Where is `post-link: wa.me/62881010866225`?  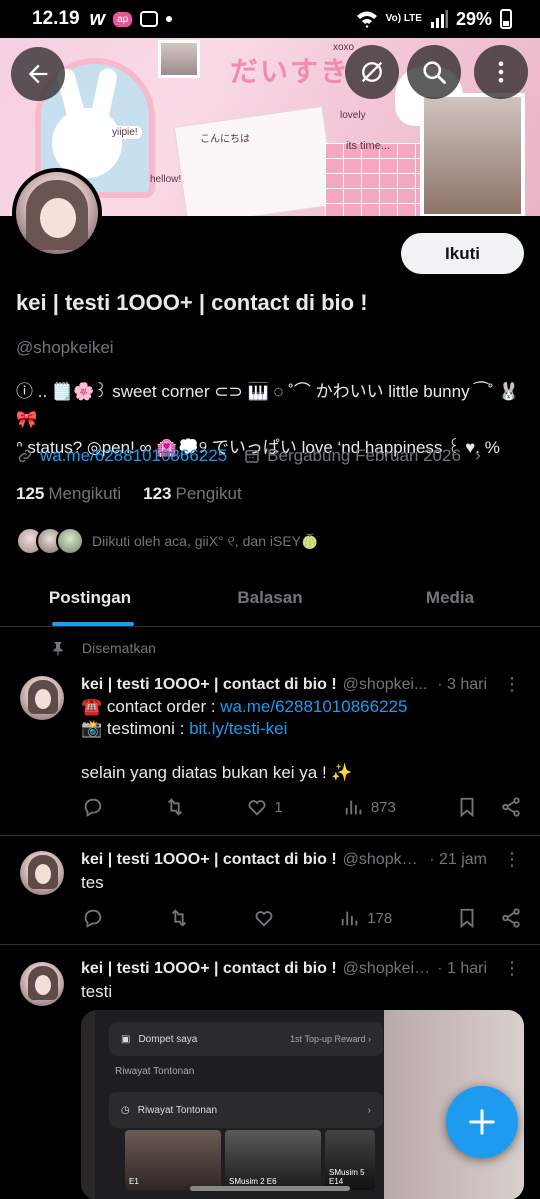
post-link: wa.me/62881010866225 is located at coordinates (313, 706).